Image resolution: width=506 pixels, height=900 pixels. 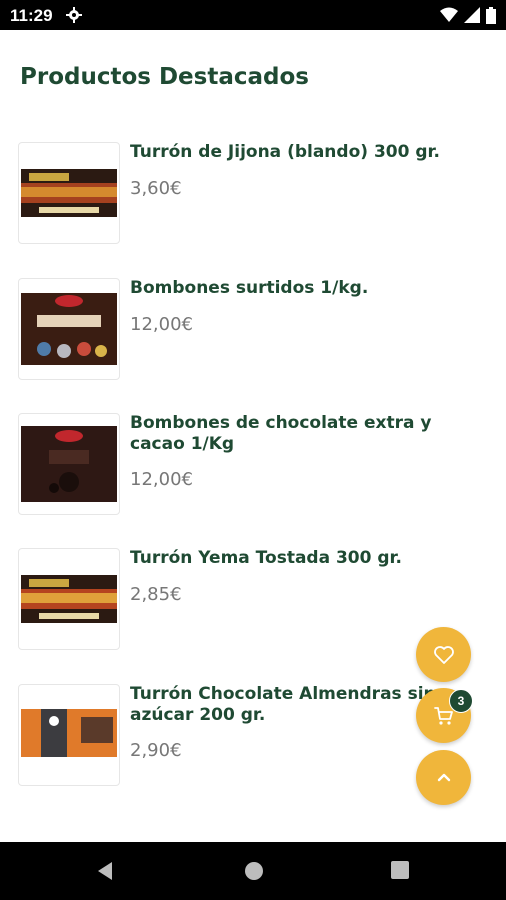 What do you see at coordinates (156, 750) in the screenshot?
I see `product-price: 2,90€` at bounding box center [156, 750].